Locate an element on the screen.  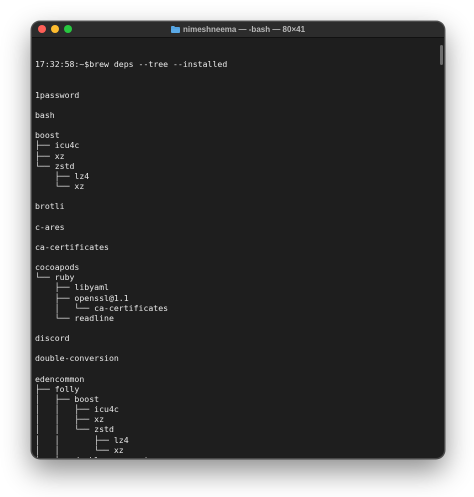
prompt: 17:32:58:~$ is located at coordinates (62, 64).